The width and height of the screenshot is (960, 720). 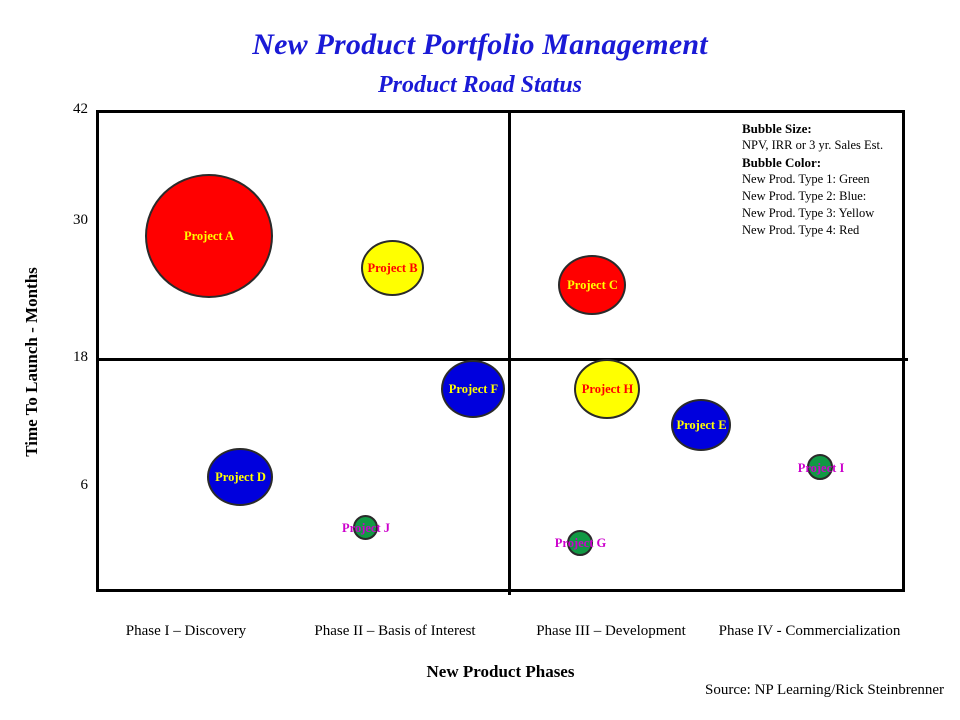 I want to click on legend-color-type-2: New Prod. Type 2: Blue:, so click(x=804, y=196).